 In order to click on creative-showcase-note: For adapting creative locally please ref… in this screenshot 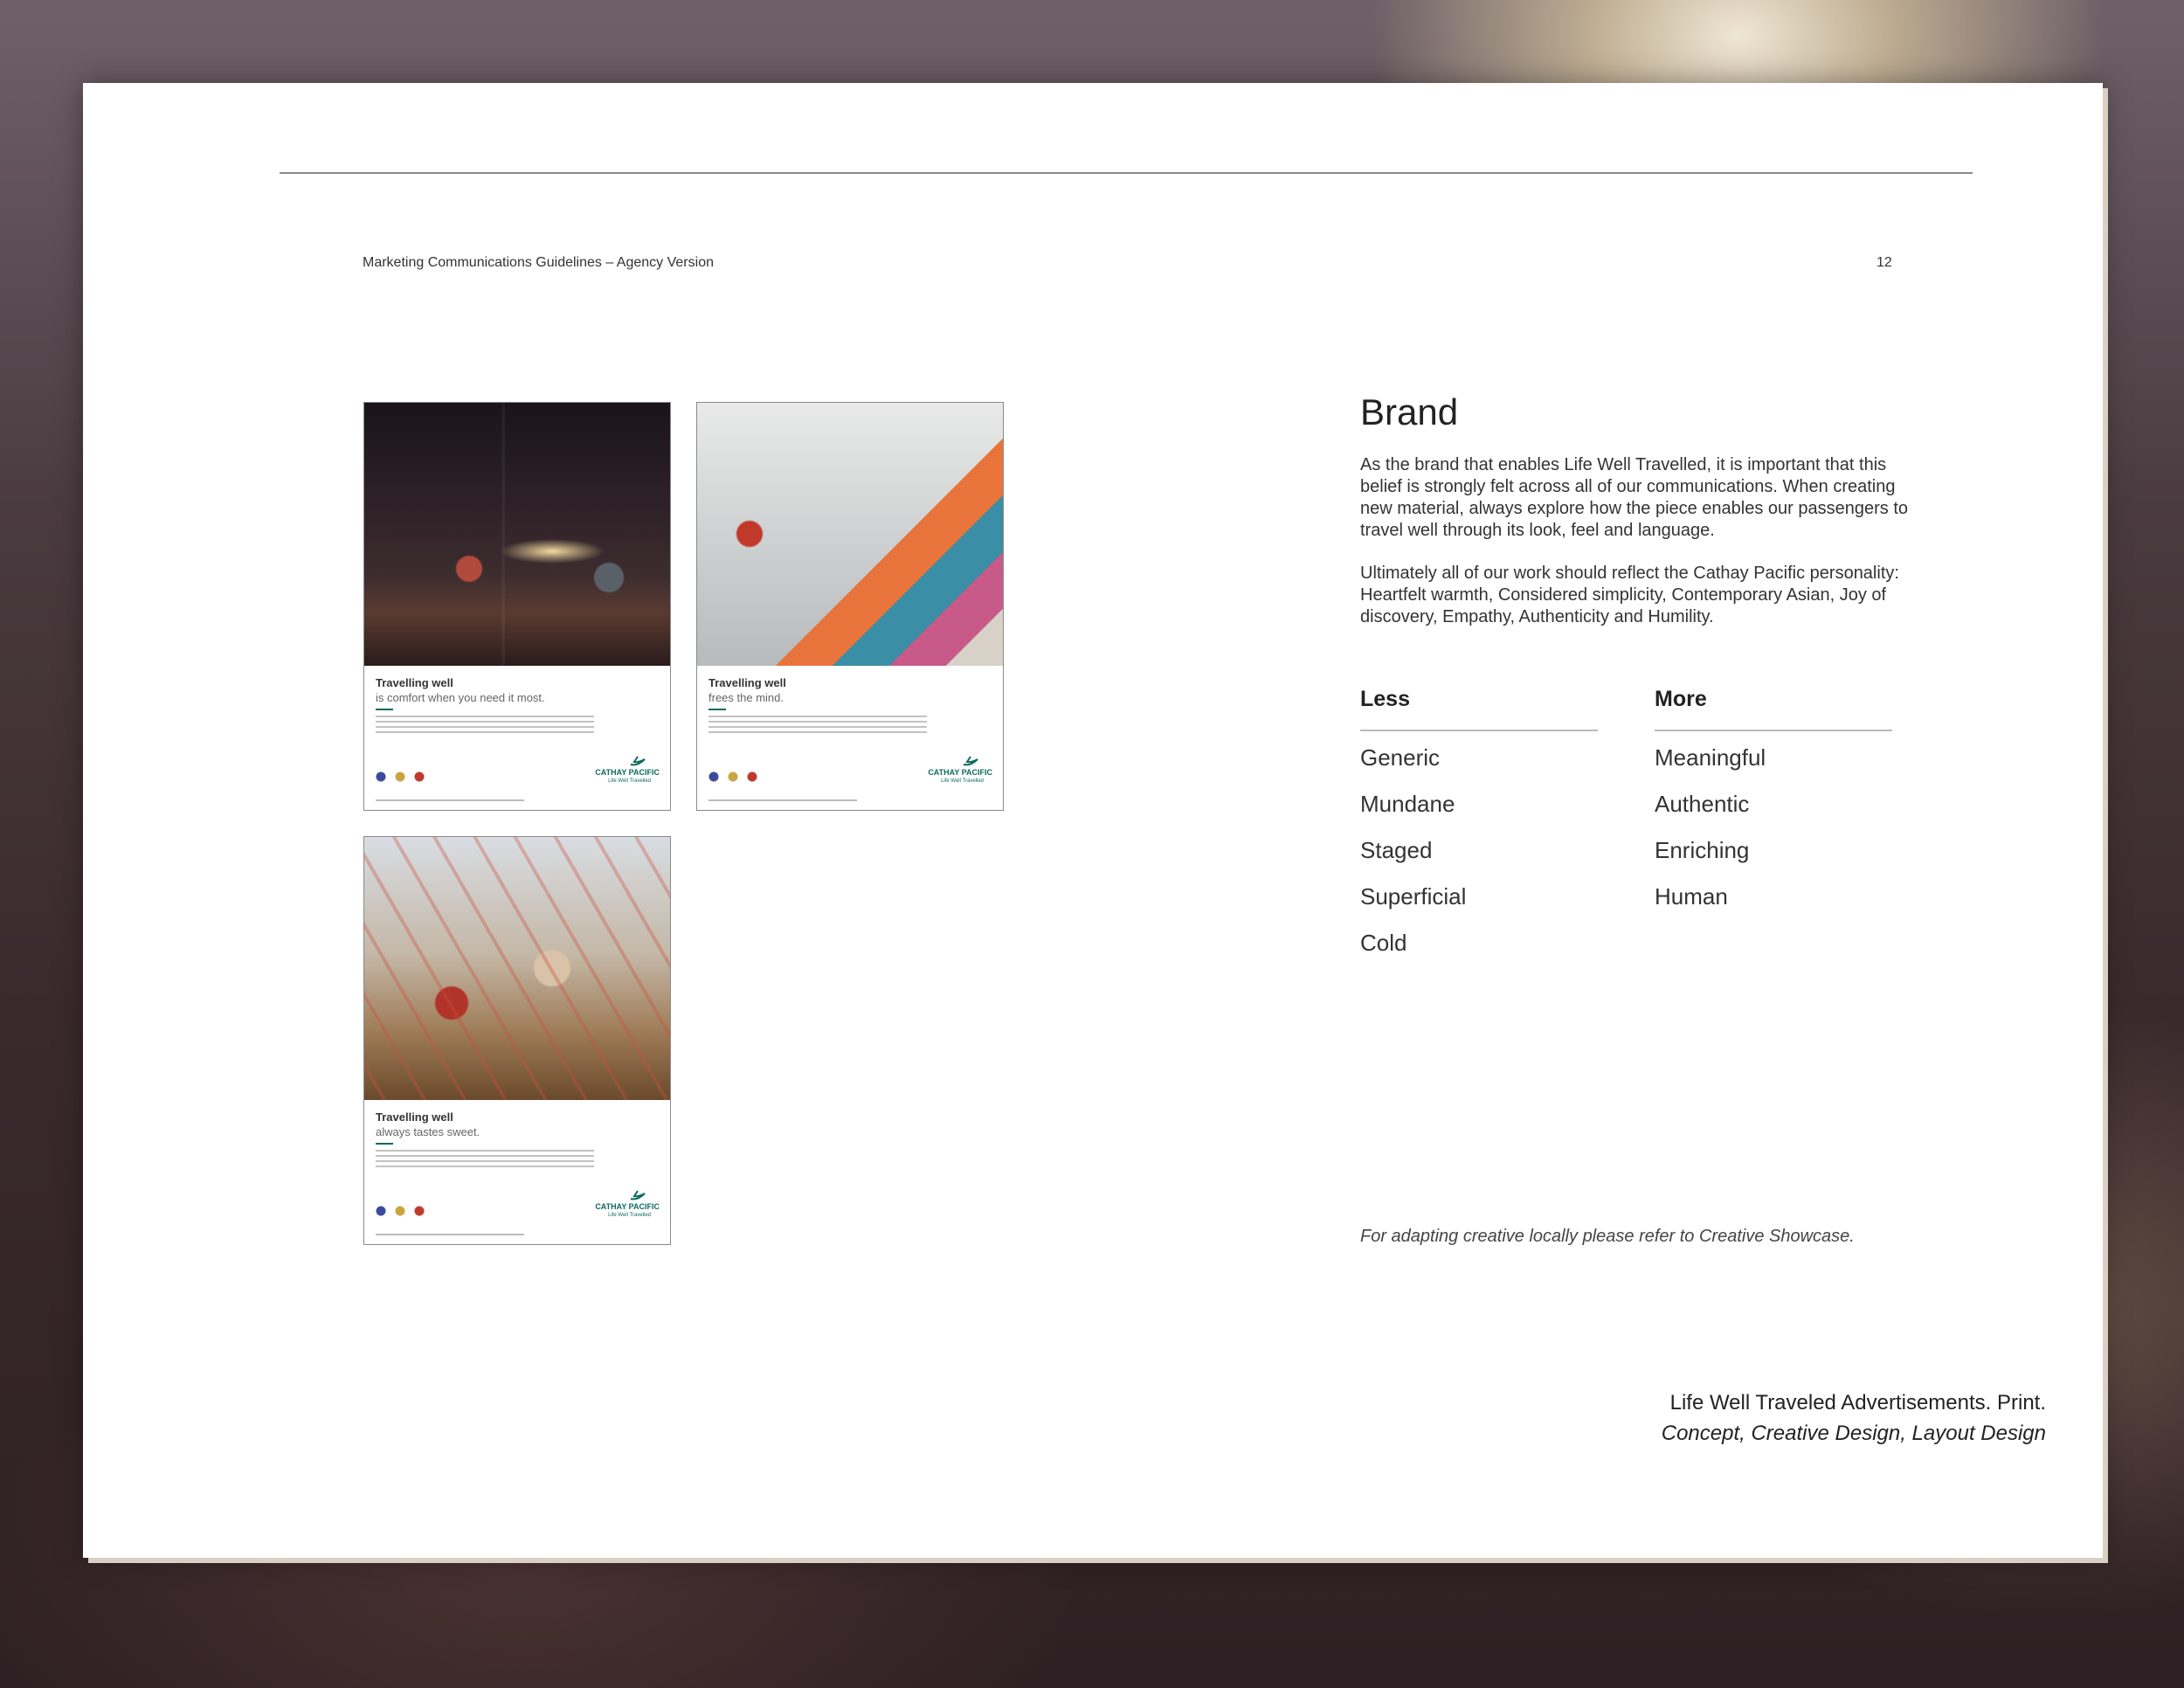, I will do `click(1607, 1236)`.